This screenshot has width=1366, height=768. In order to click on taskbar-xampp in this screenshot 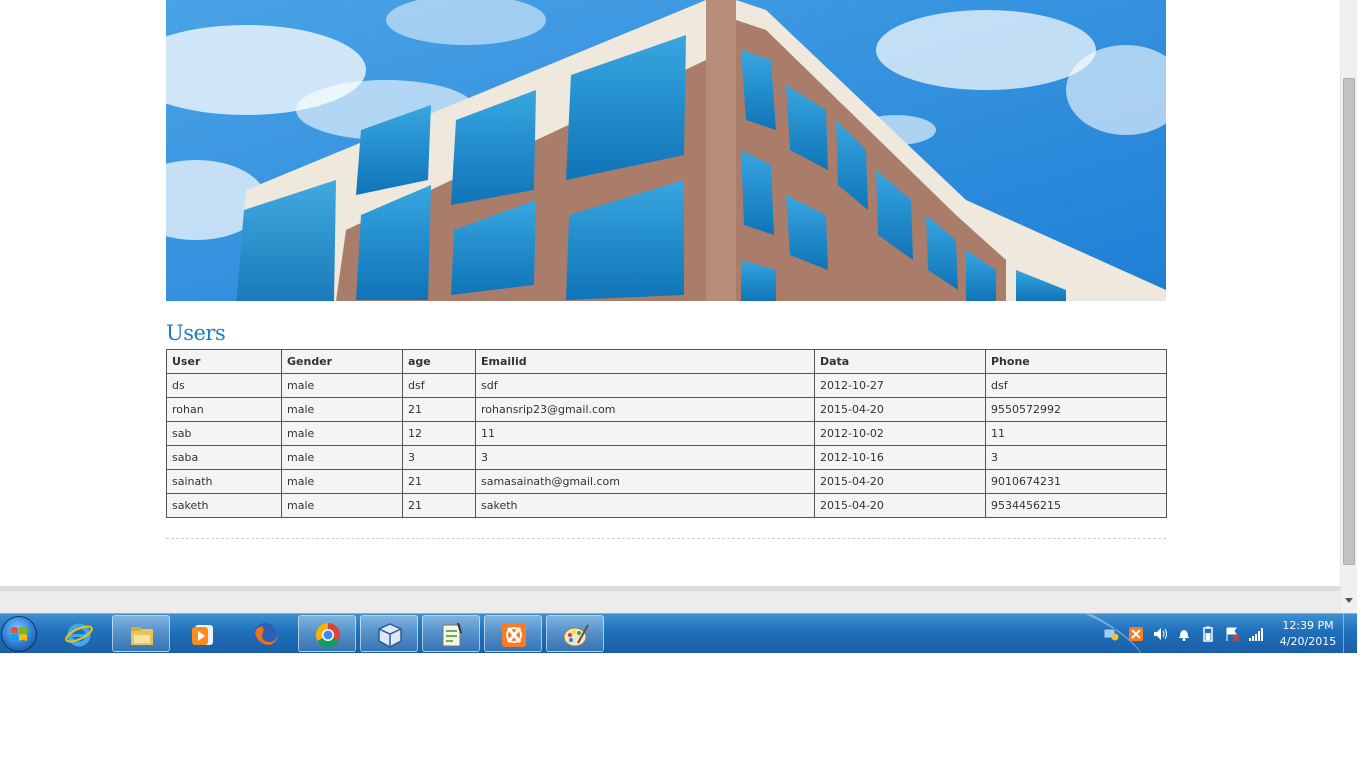, I will do `click(513, 633)`.